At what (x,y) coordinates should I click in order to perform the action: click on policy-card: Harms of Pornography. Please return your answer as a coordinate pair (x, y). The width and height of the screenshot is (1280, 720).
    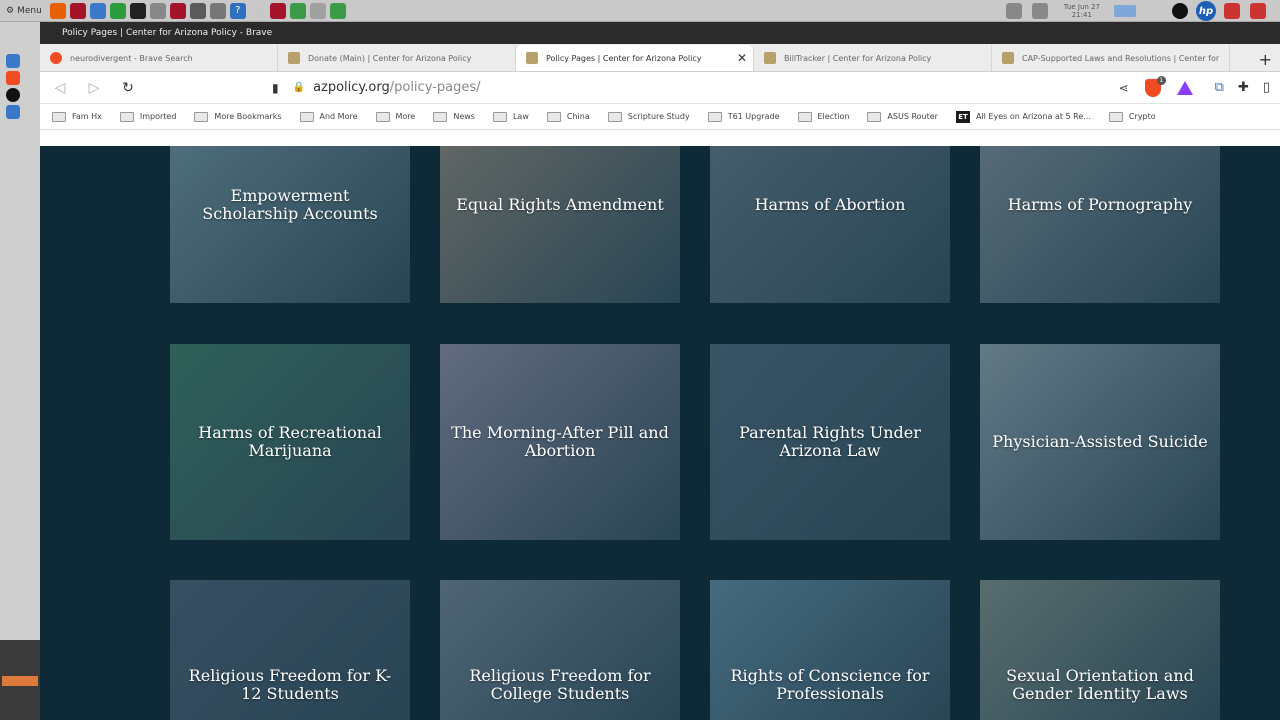
    Looking at the image, I should click on (1100, 224).